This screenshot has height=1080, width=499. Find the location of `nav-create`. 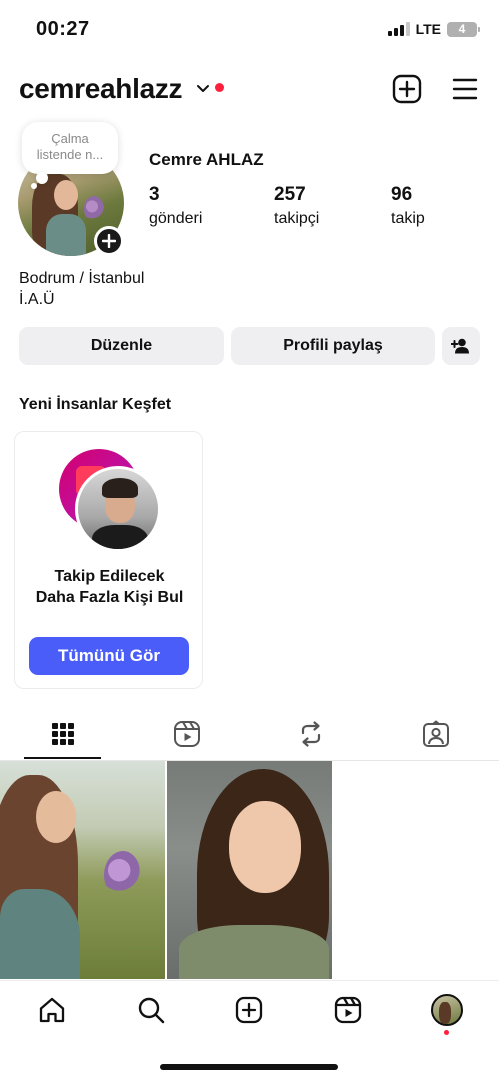

nav-create is located at coordinates (249, 1010).